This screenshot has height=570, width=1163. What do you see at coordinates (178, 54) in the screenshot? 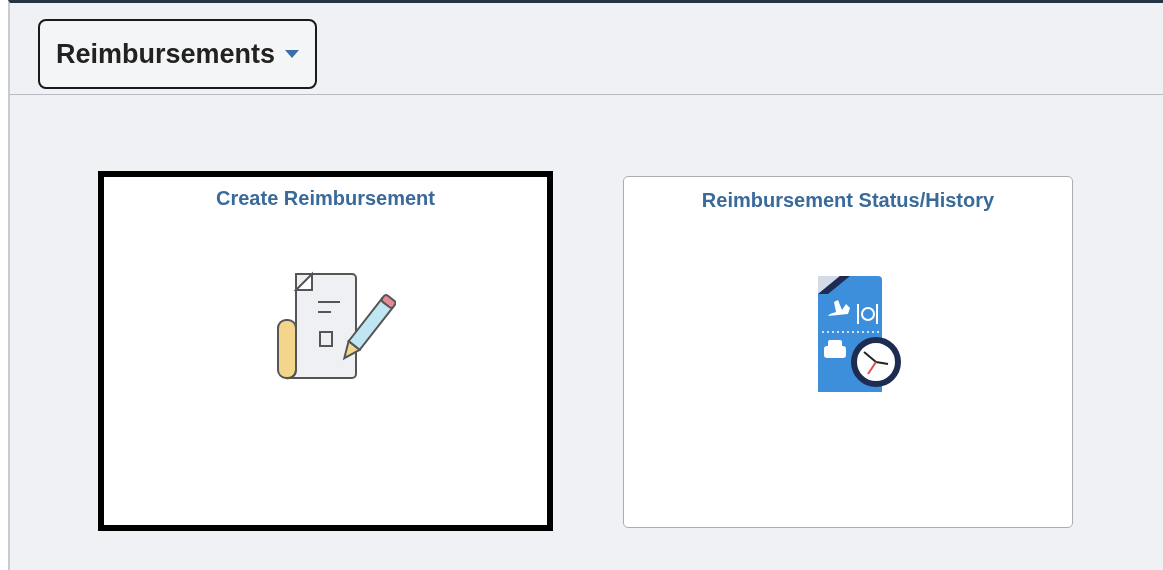
I see `reimbursements-menu-button: Reimbursements` at bounding box center [178, 54].